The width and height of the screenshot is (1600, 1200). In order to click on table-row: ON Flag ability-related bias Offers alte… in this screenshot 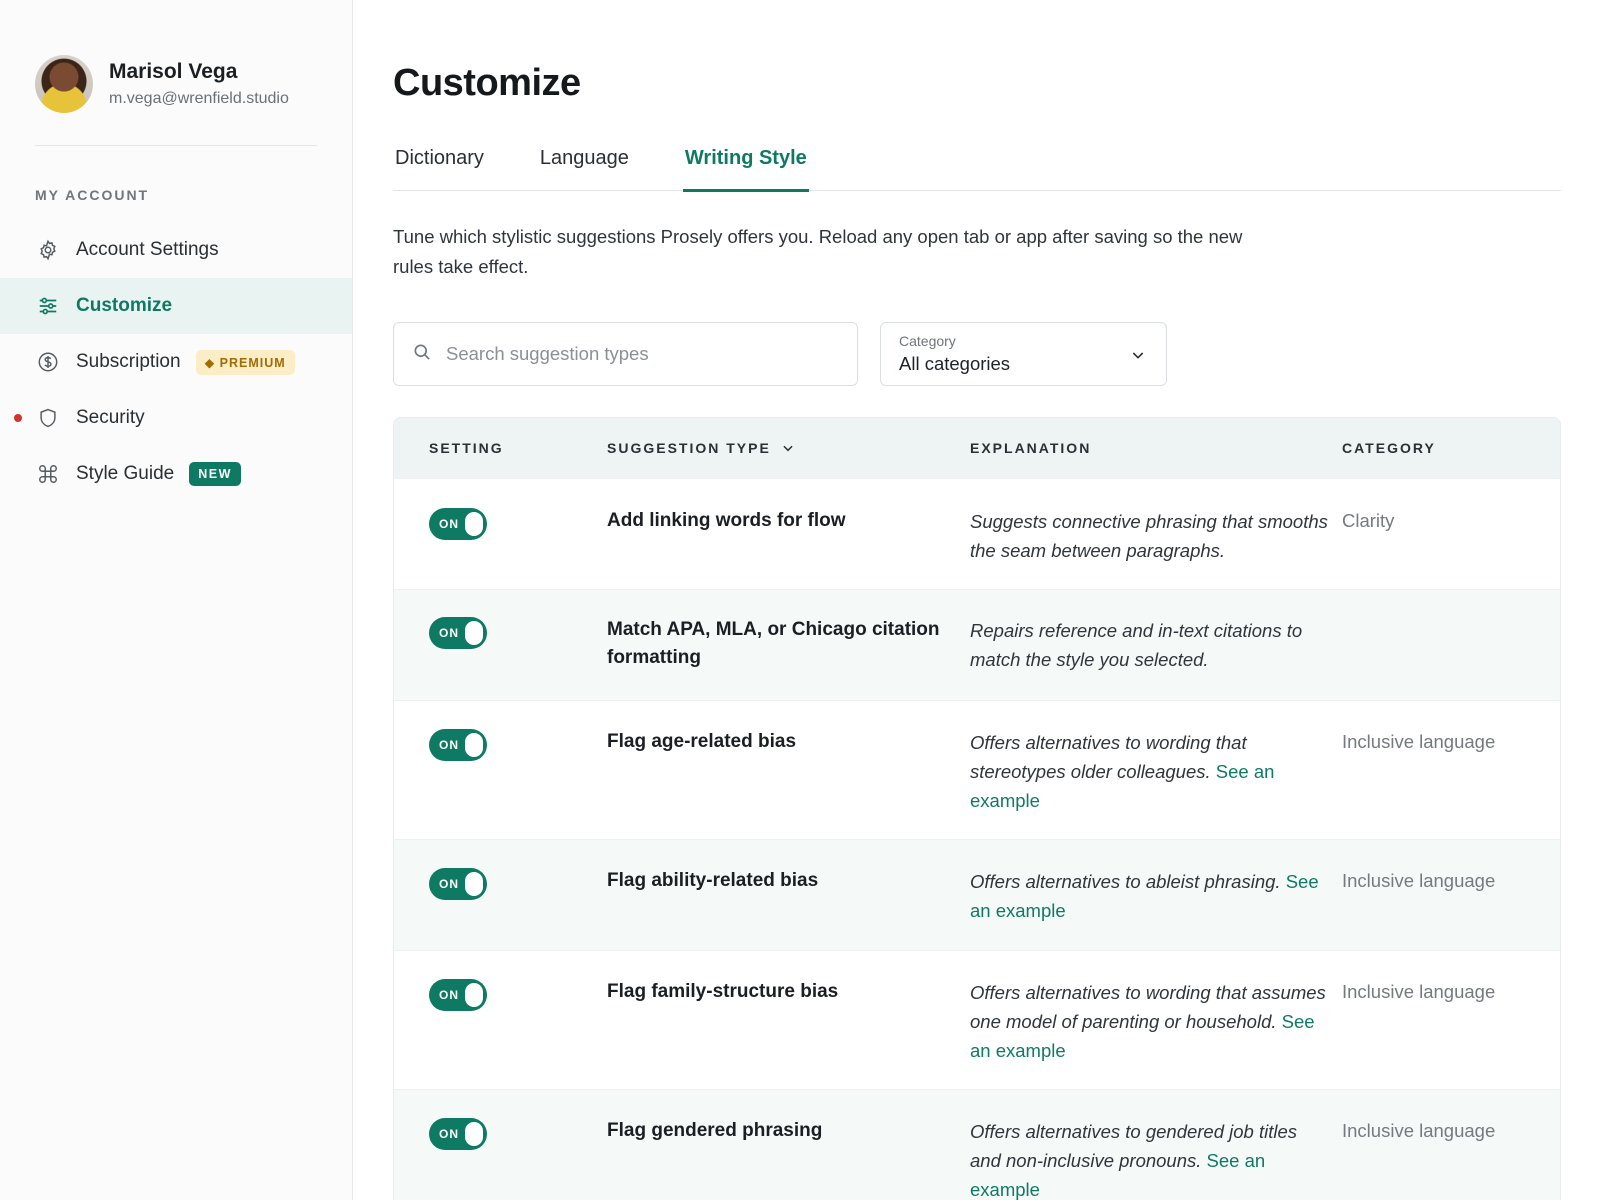, I will do `click(977, 894)`.